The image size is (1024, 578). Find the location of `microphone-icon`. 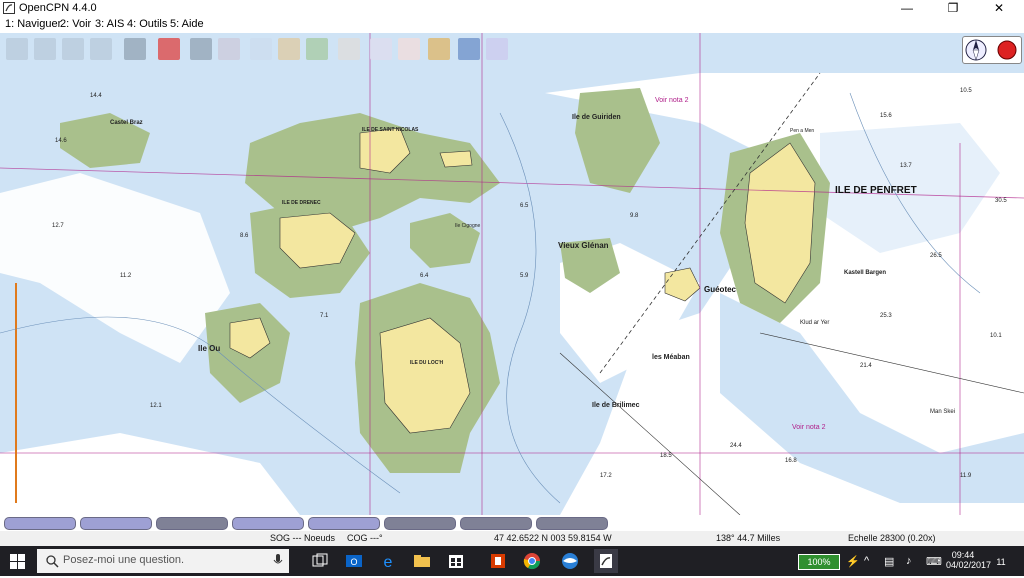

microphone-icon is located at coordinates (278, 561).